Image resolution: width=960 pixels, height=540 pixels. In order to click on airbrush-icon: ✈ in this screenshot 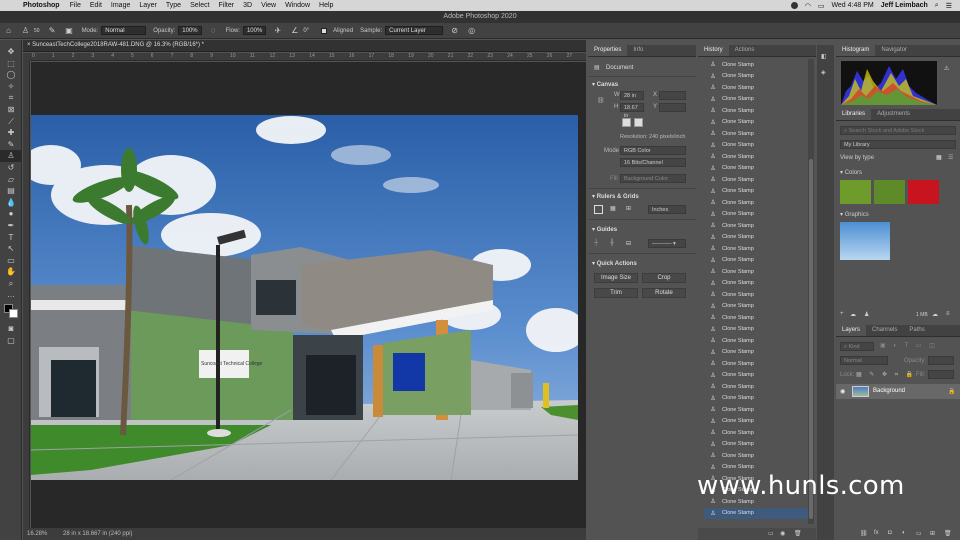, I will do `click(277, 30)`.